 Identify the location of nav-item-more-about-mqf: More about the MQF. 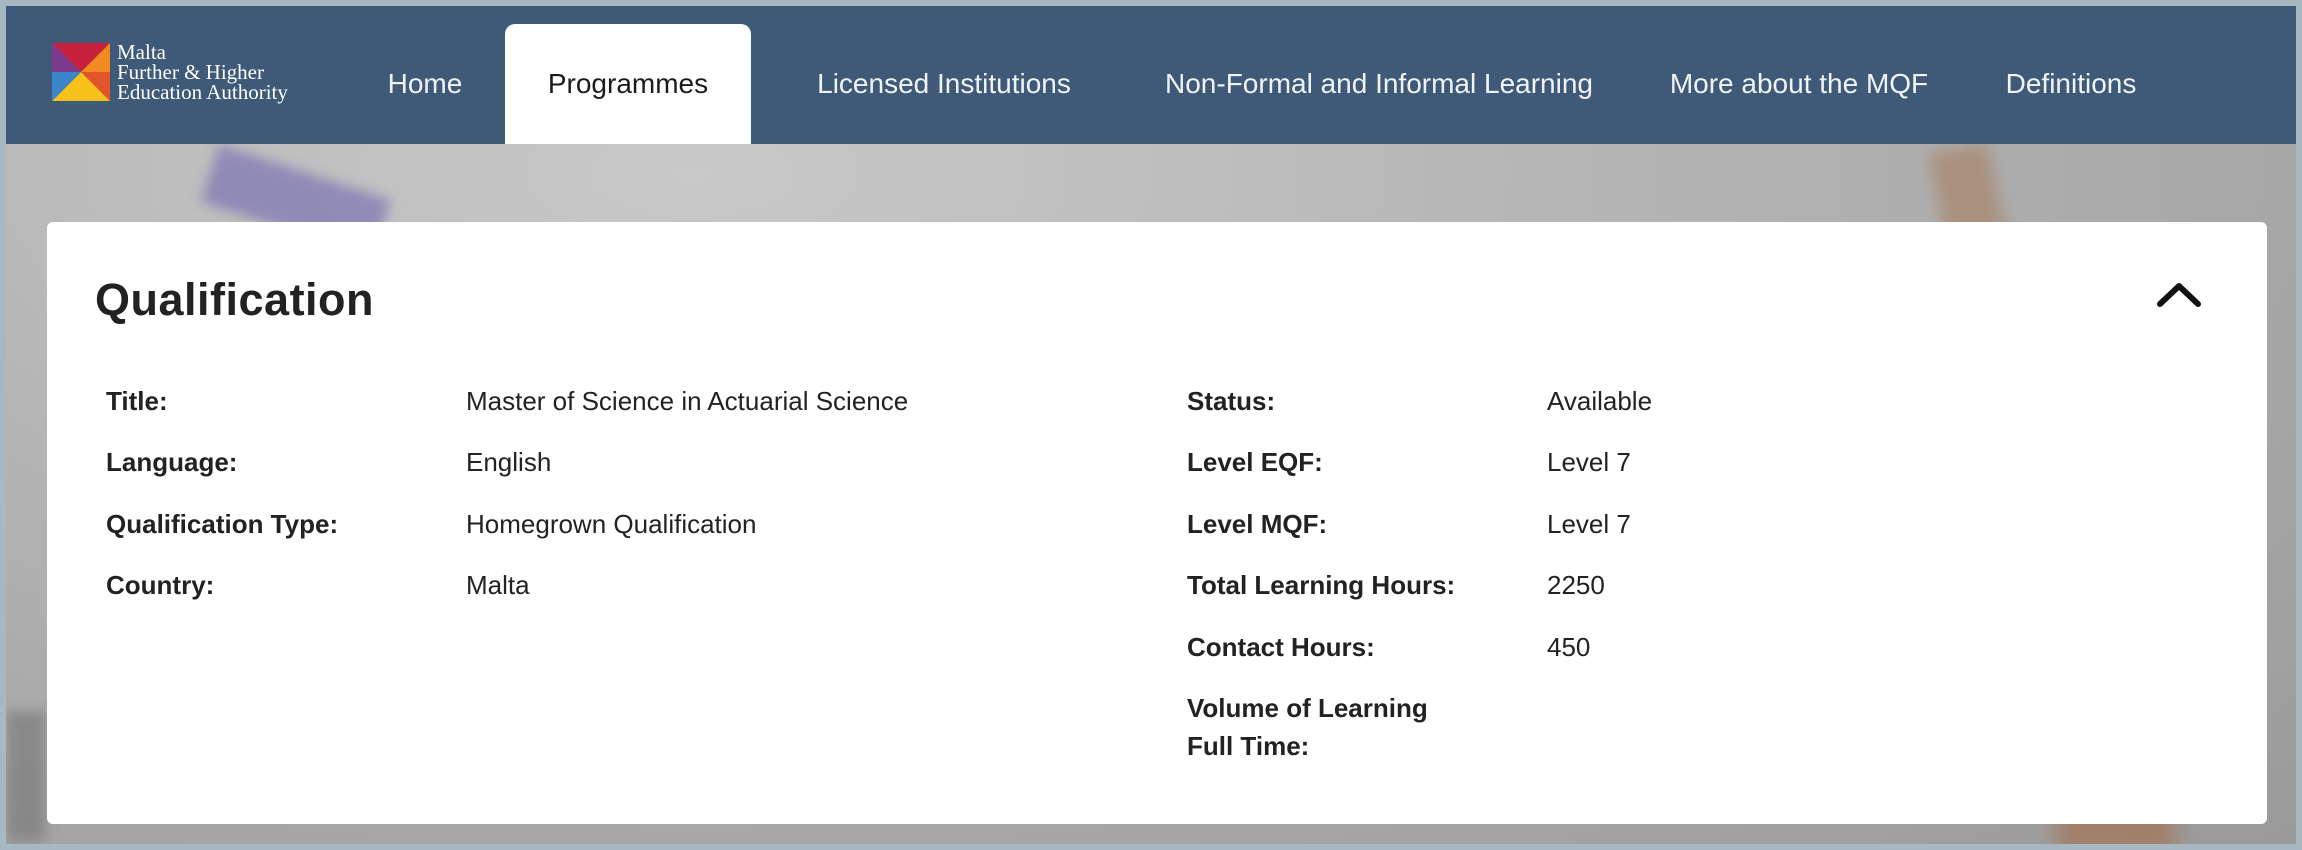
(1799, 84).